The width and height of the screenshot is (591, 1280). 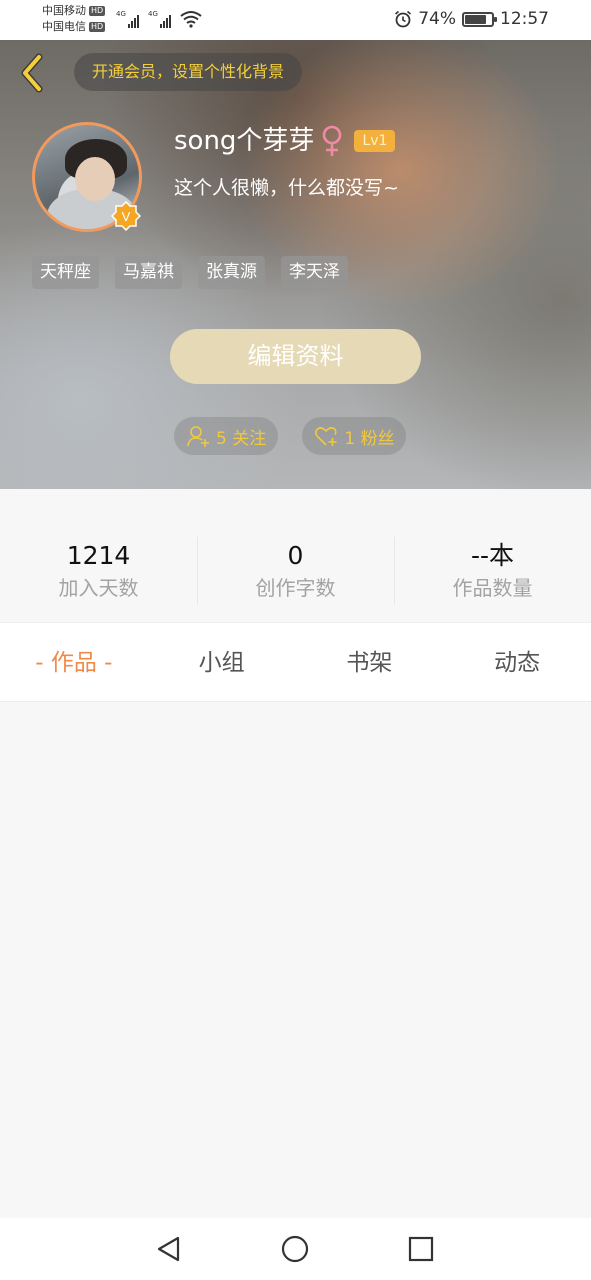 I want to click on stat-value: 0, so click(x=295, y=555).